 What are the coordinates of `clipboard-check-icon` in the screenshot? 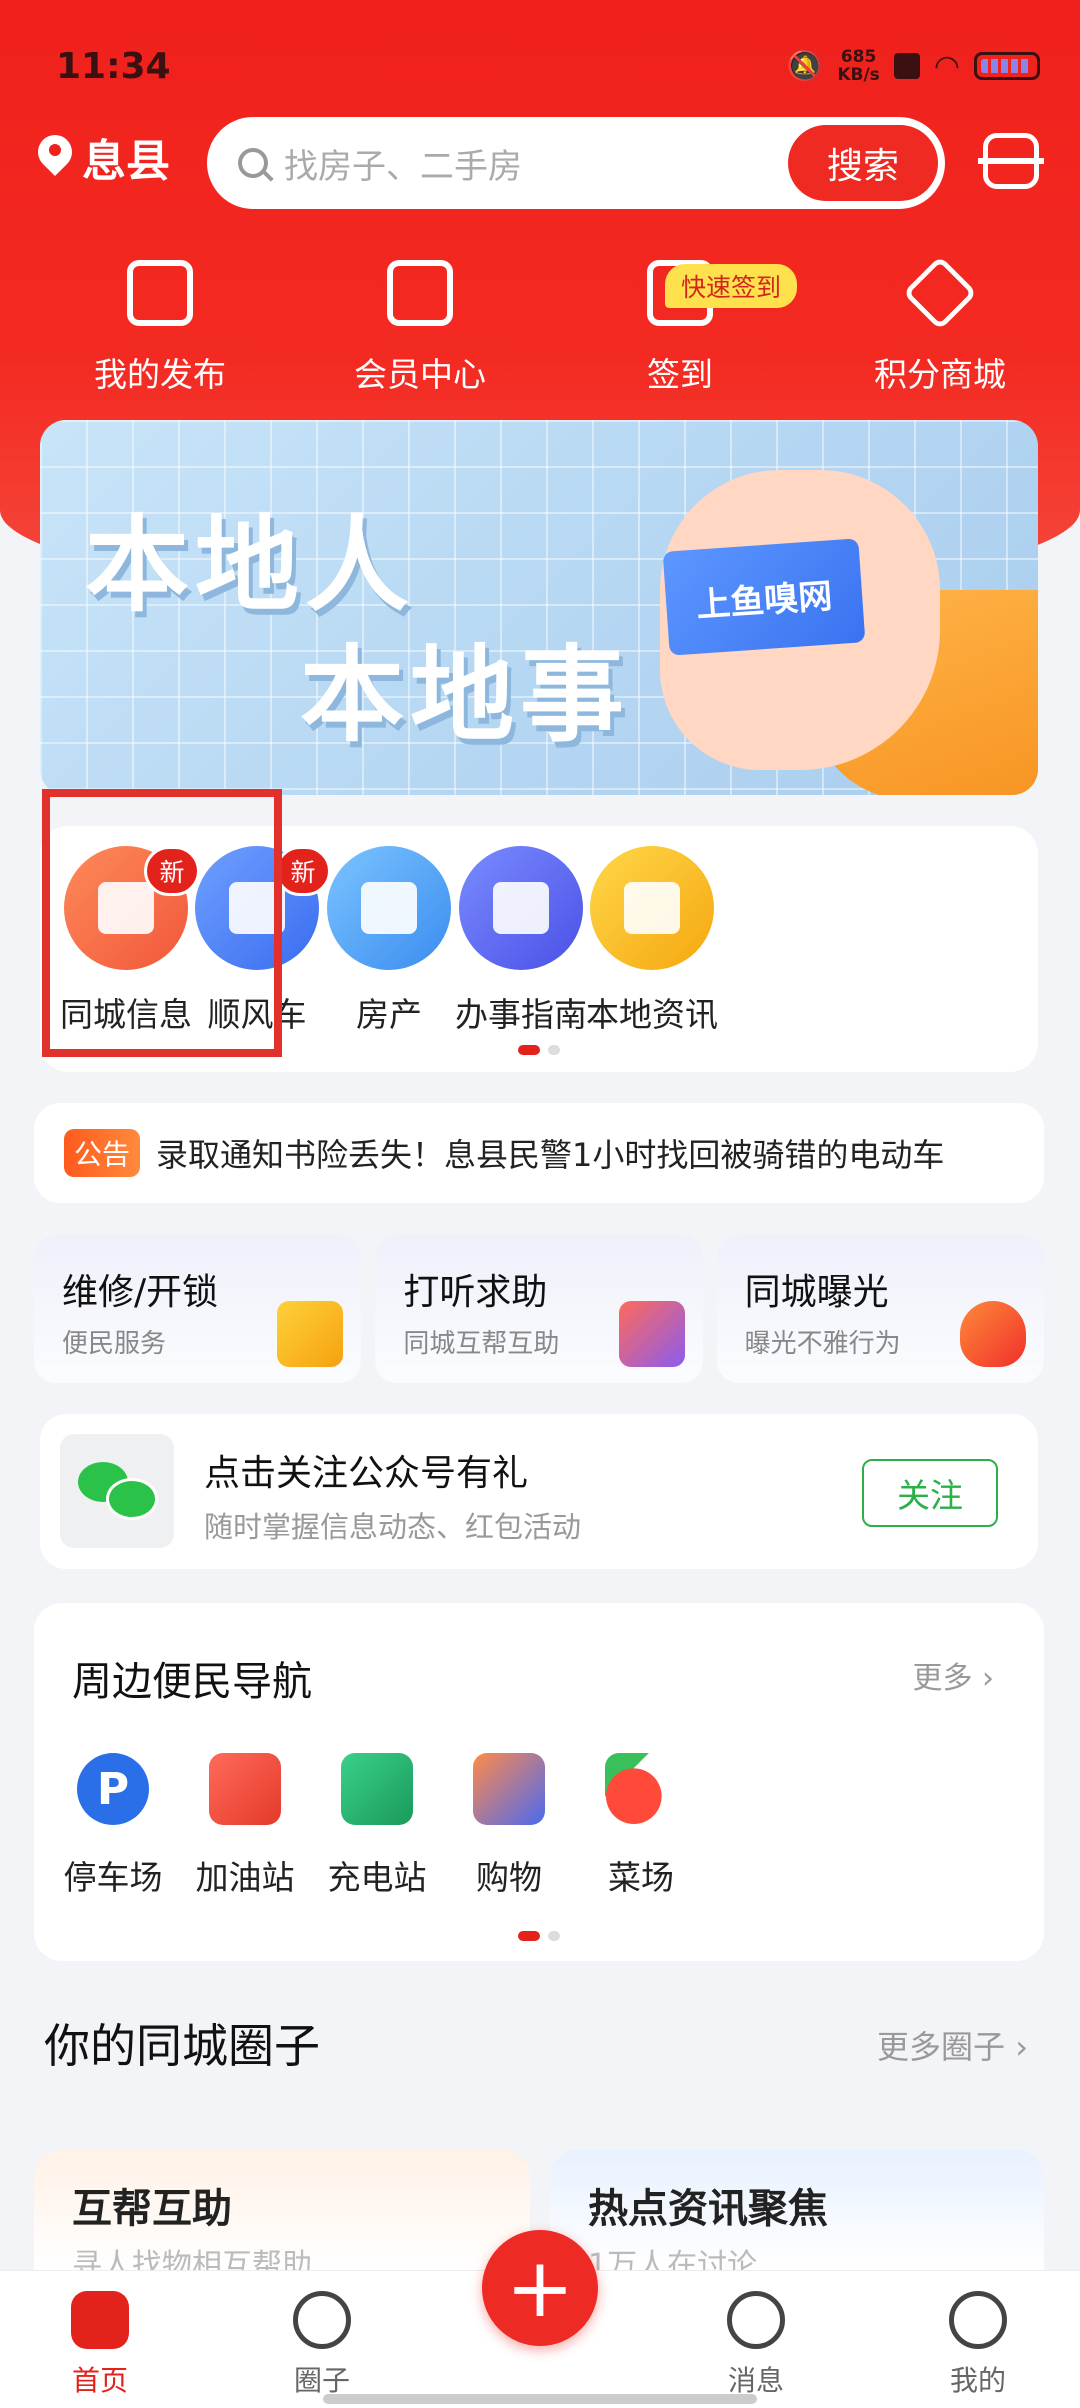 It's located at (160, 293).